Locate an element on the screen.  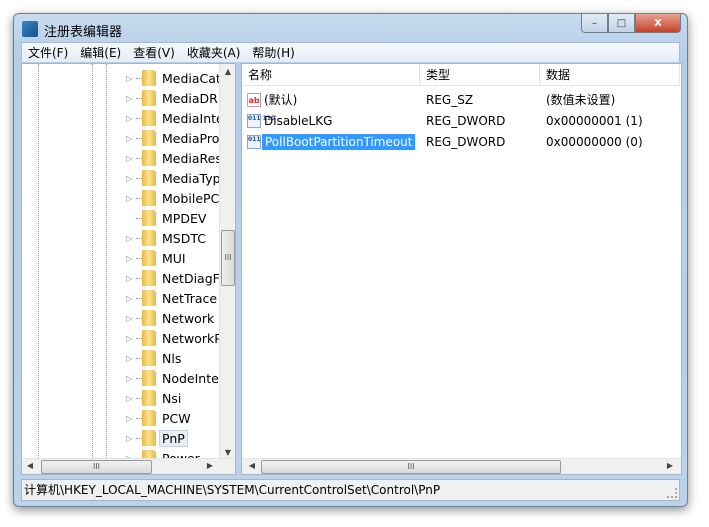
tree-item-label: Nls is located at coordinates (172, 358).